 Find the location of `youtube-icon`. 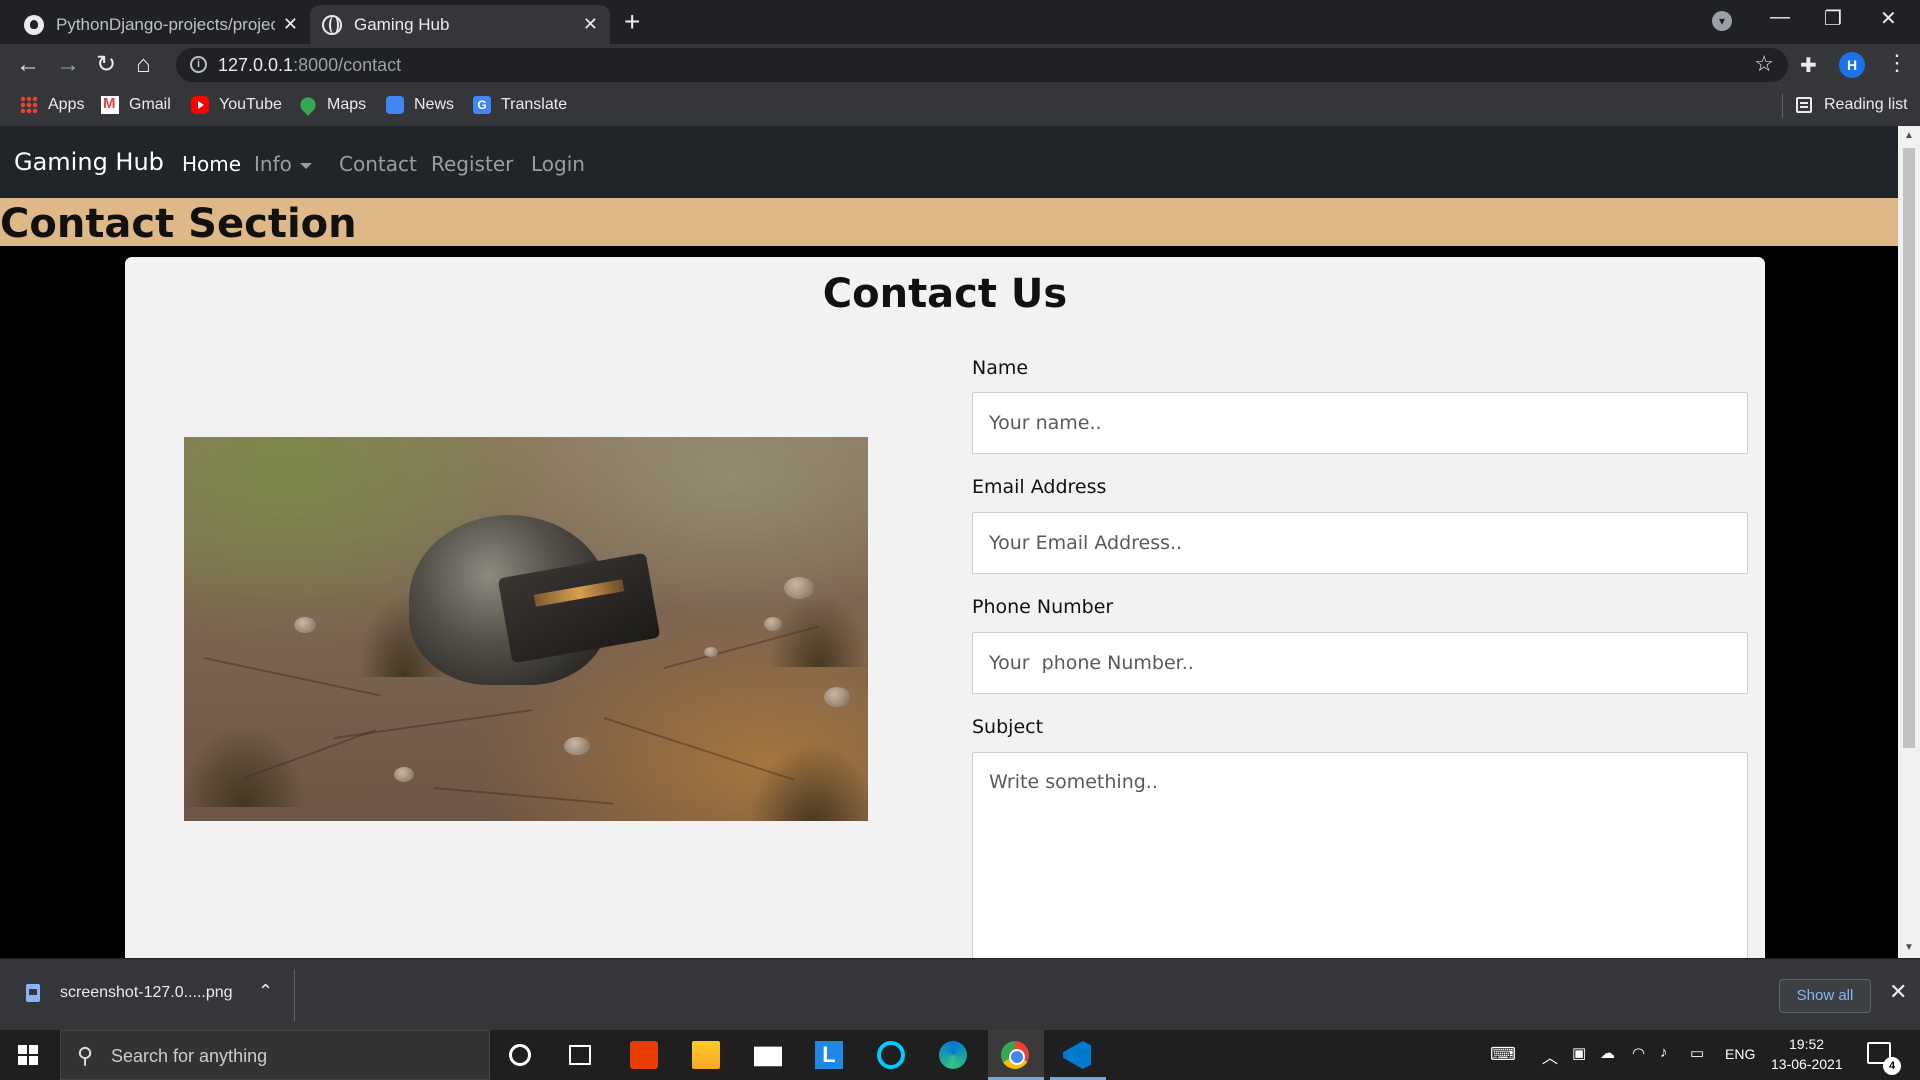

youtube-icon is located at coordinates (200, 105).